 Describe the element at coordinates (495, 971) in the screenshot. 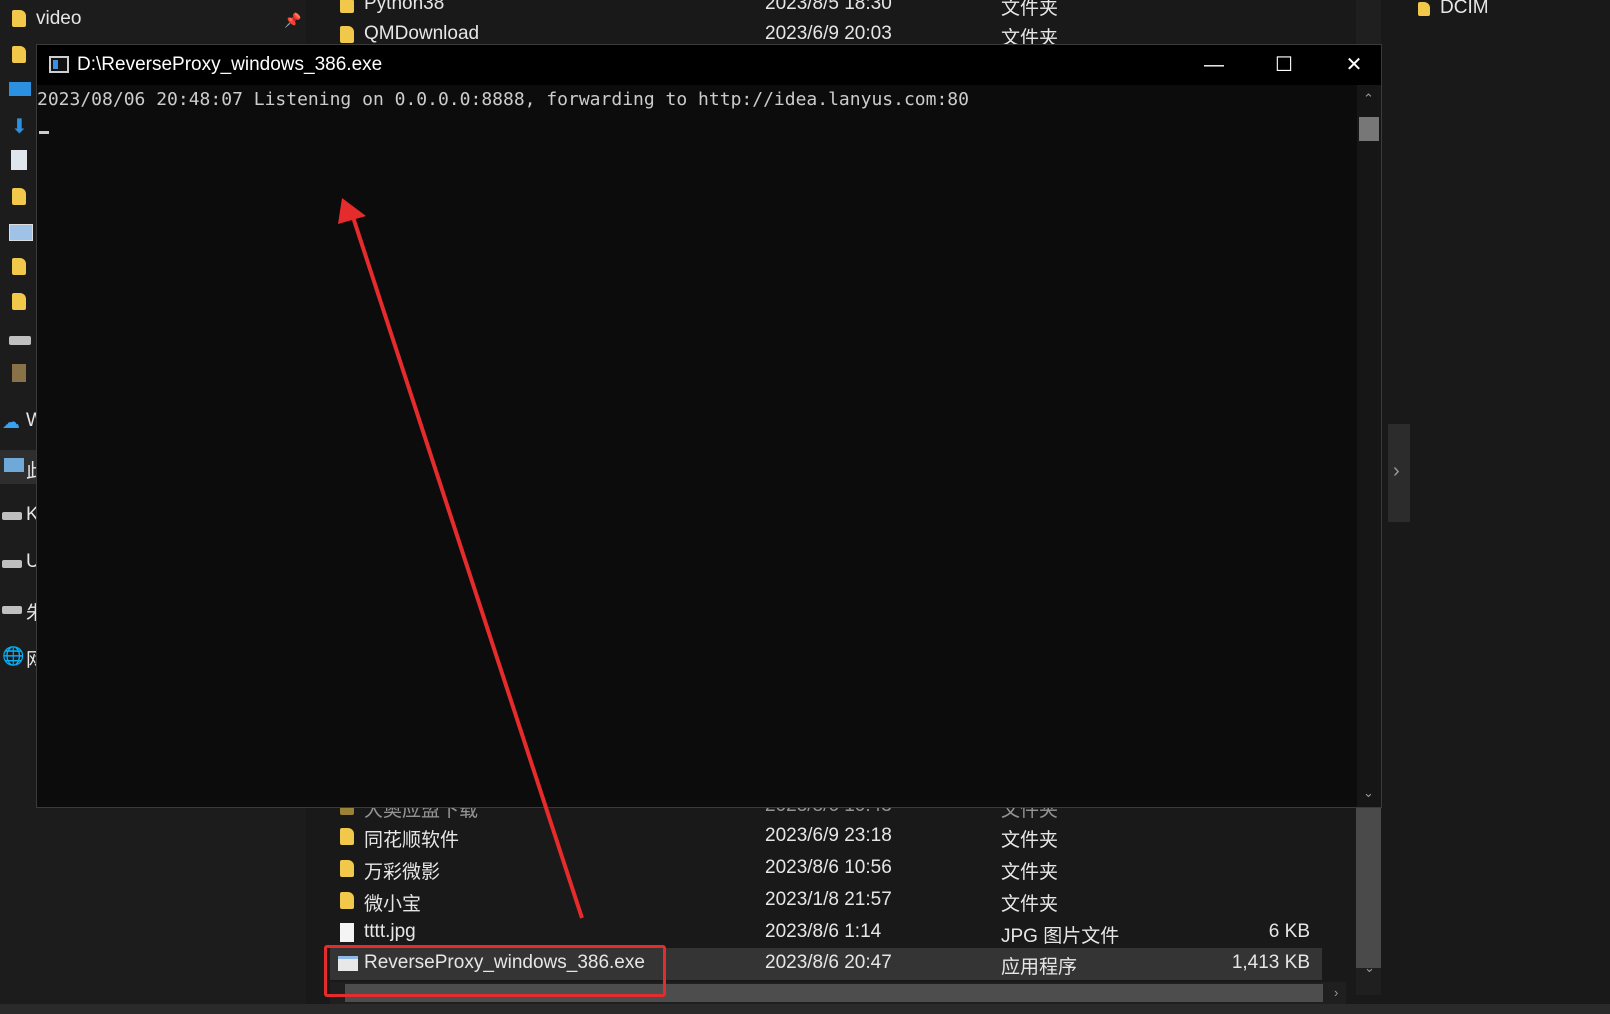

I see `highlight-box` at that location.